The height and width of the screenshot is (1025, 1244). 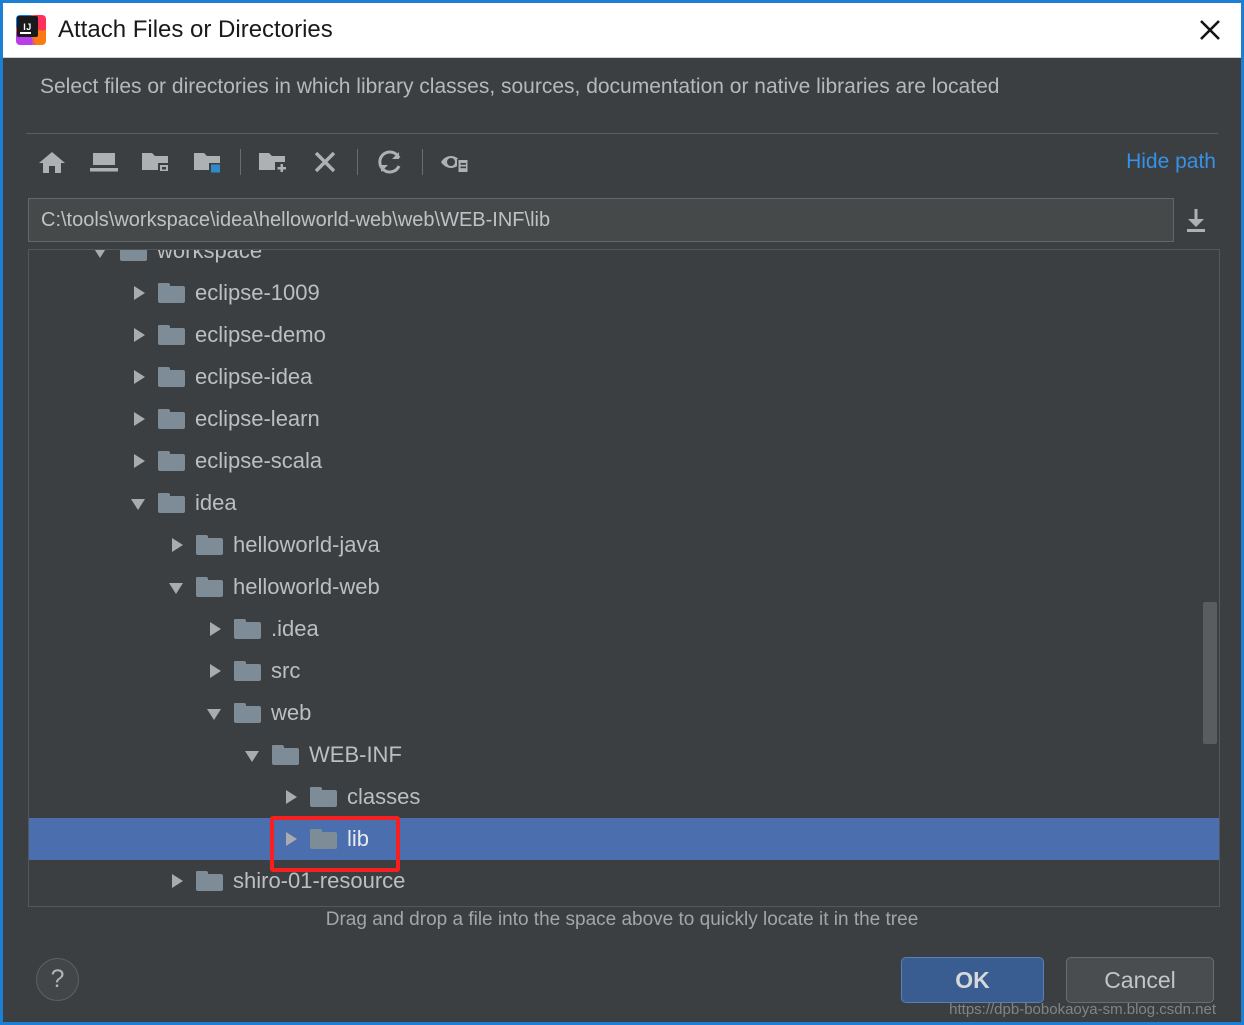 I want to click on intellij-idea-logo-icon: IJ, so click(x=31, y=30).